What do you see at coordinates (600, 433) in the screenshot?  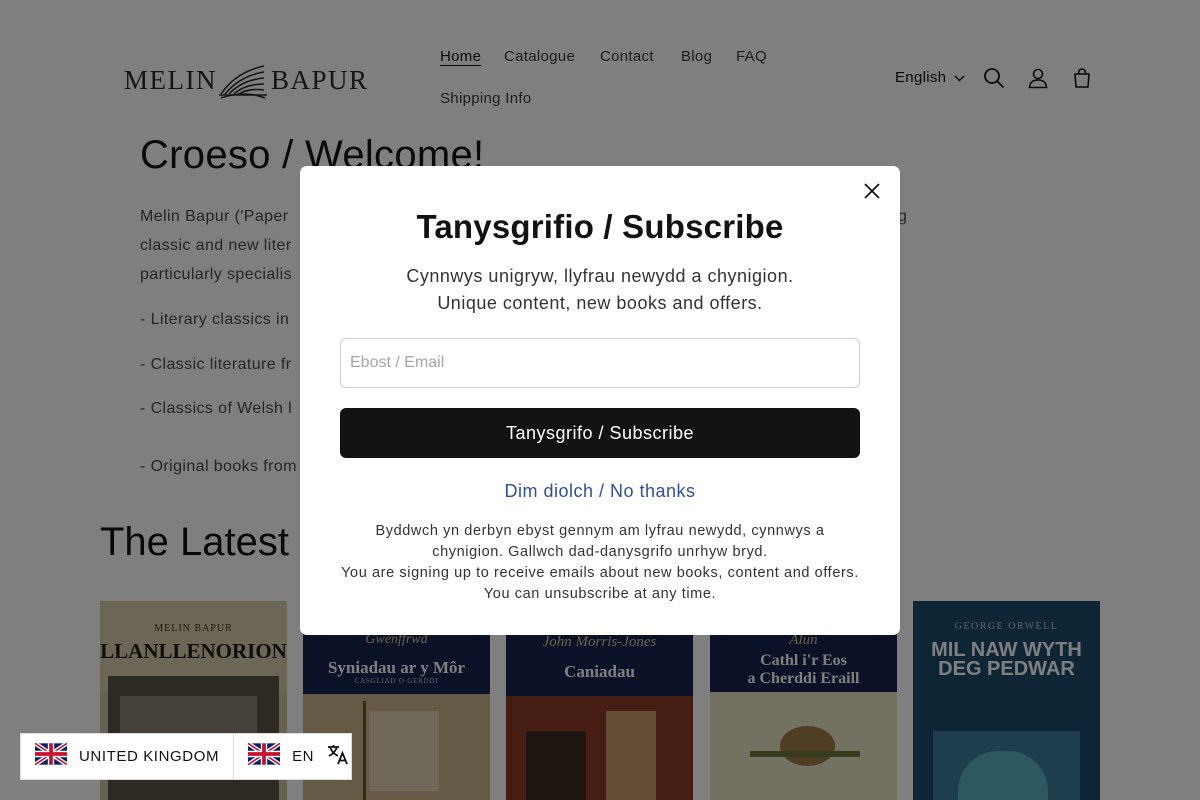 I see `subscribe-button: Tanysgrifo / Subscribe` at bounding box center [600, 433].